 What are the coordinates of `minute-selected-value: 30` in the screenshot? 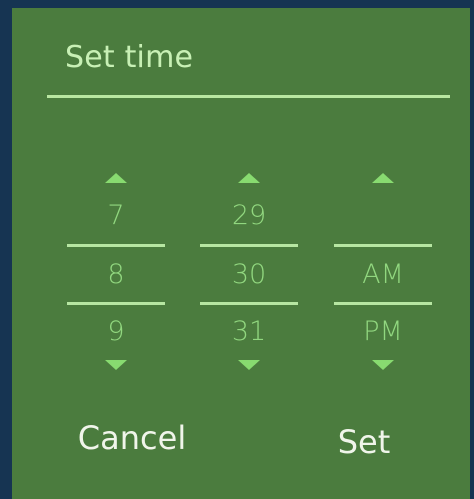 It's located at (249, 275).